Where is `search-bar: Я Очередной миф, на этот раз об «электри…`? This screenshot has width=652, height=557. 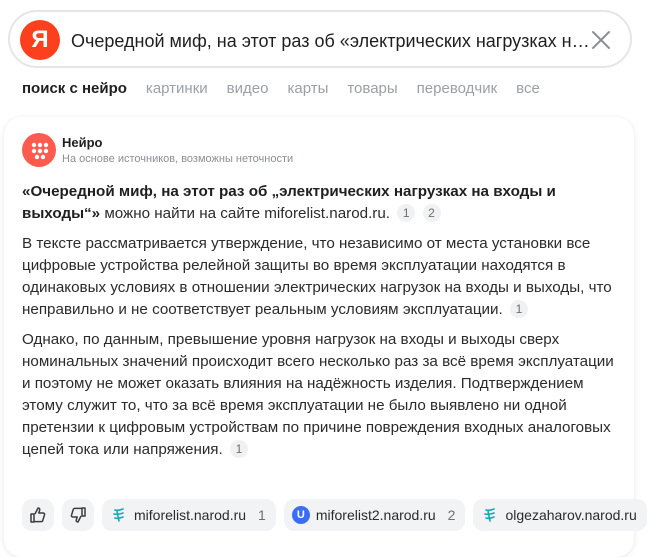 search-bar: Я Очередной миф, на этот раз об «электри… is located at coordinates (320, 39).